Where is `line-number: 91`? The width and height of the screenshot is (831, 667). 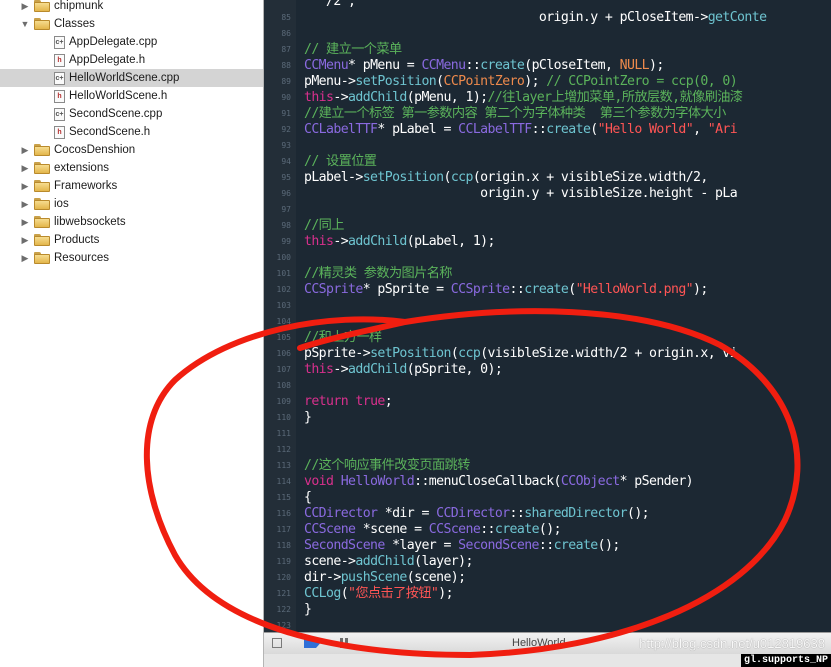 line-number: 91 is located at coordinates (286, 113).